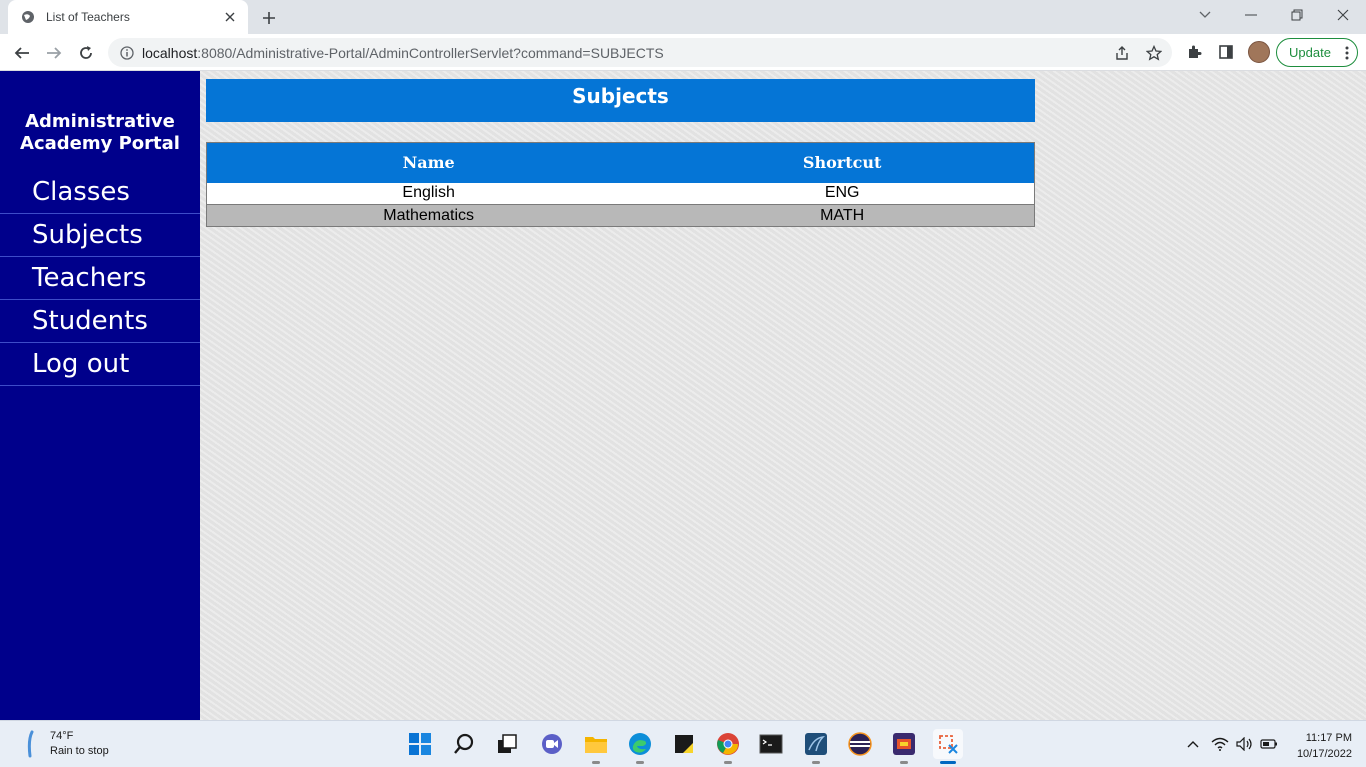 The height and width of the screenshot is (767, 1366). What do you see at coordinates (269, 18) in the screenshot?
I see `new-tab-button` at bounding box center [269, 18].